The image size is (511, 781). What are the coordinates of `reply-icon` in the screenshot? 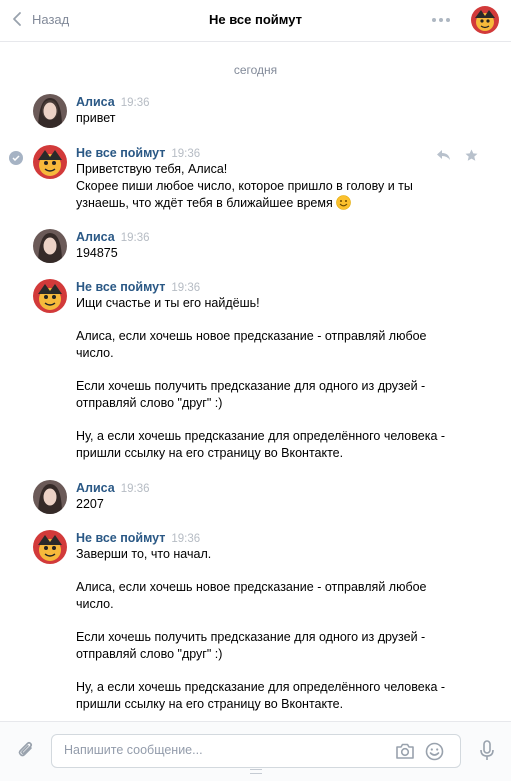 It's located at (443, 155).